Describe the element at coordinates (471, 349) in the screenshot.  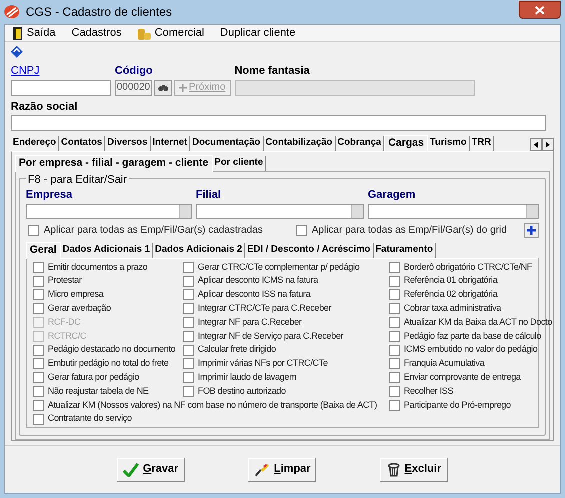
I see `checkbox-label: ICMS embutido no valor do pedágio` at that location.